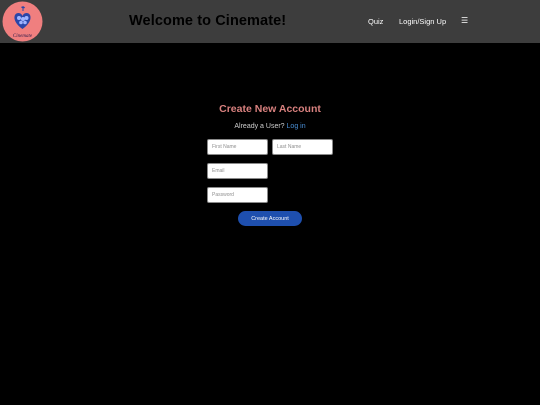 This screenshot has width=540, height=405. I want to click on nav-quiz-link: Quiz, so click(375, 21).